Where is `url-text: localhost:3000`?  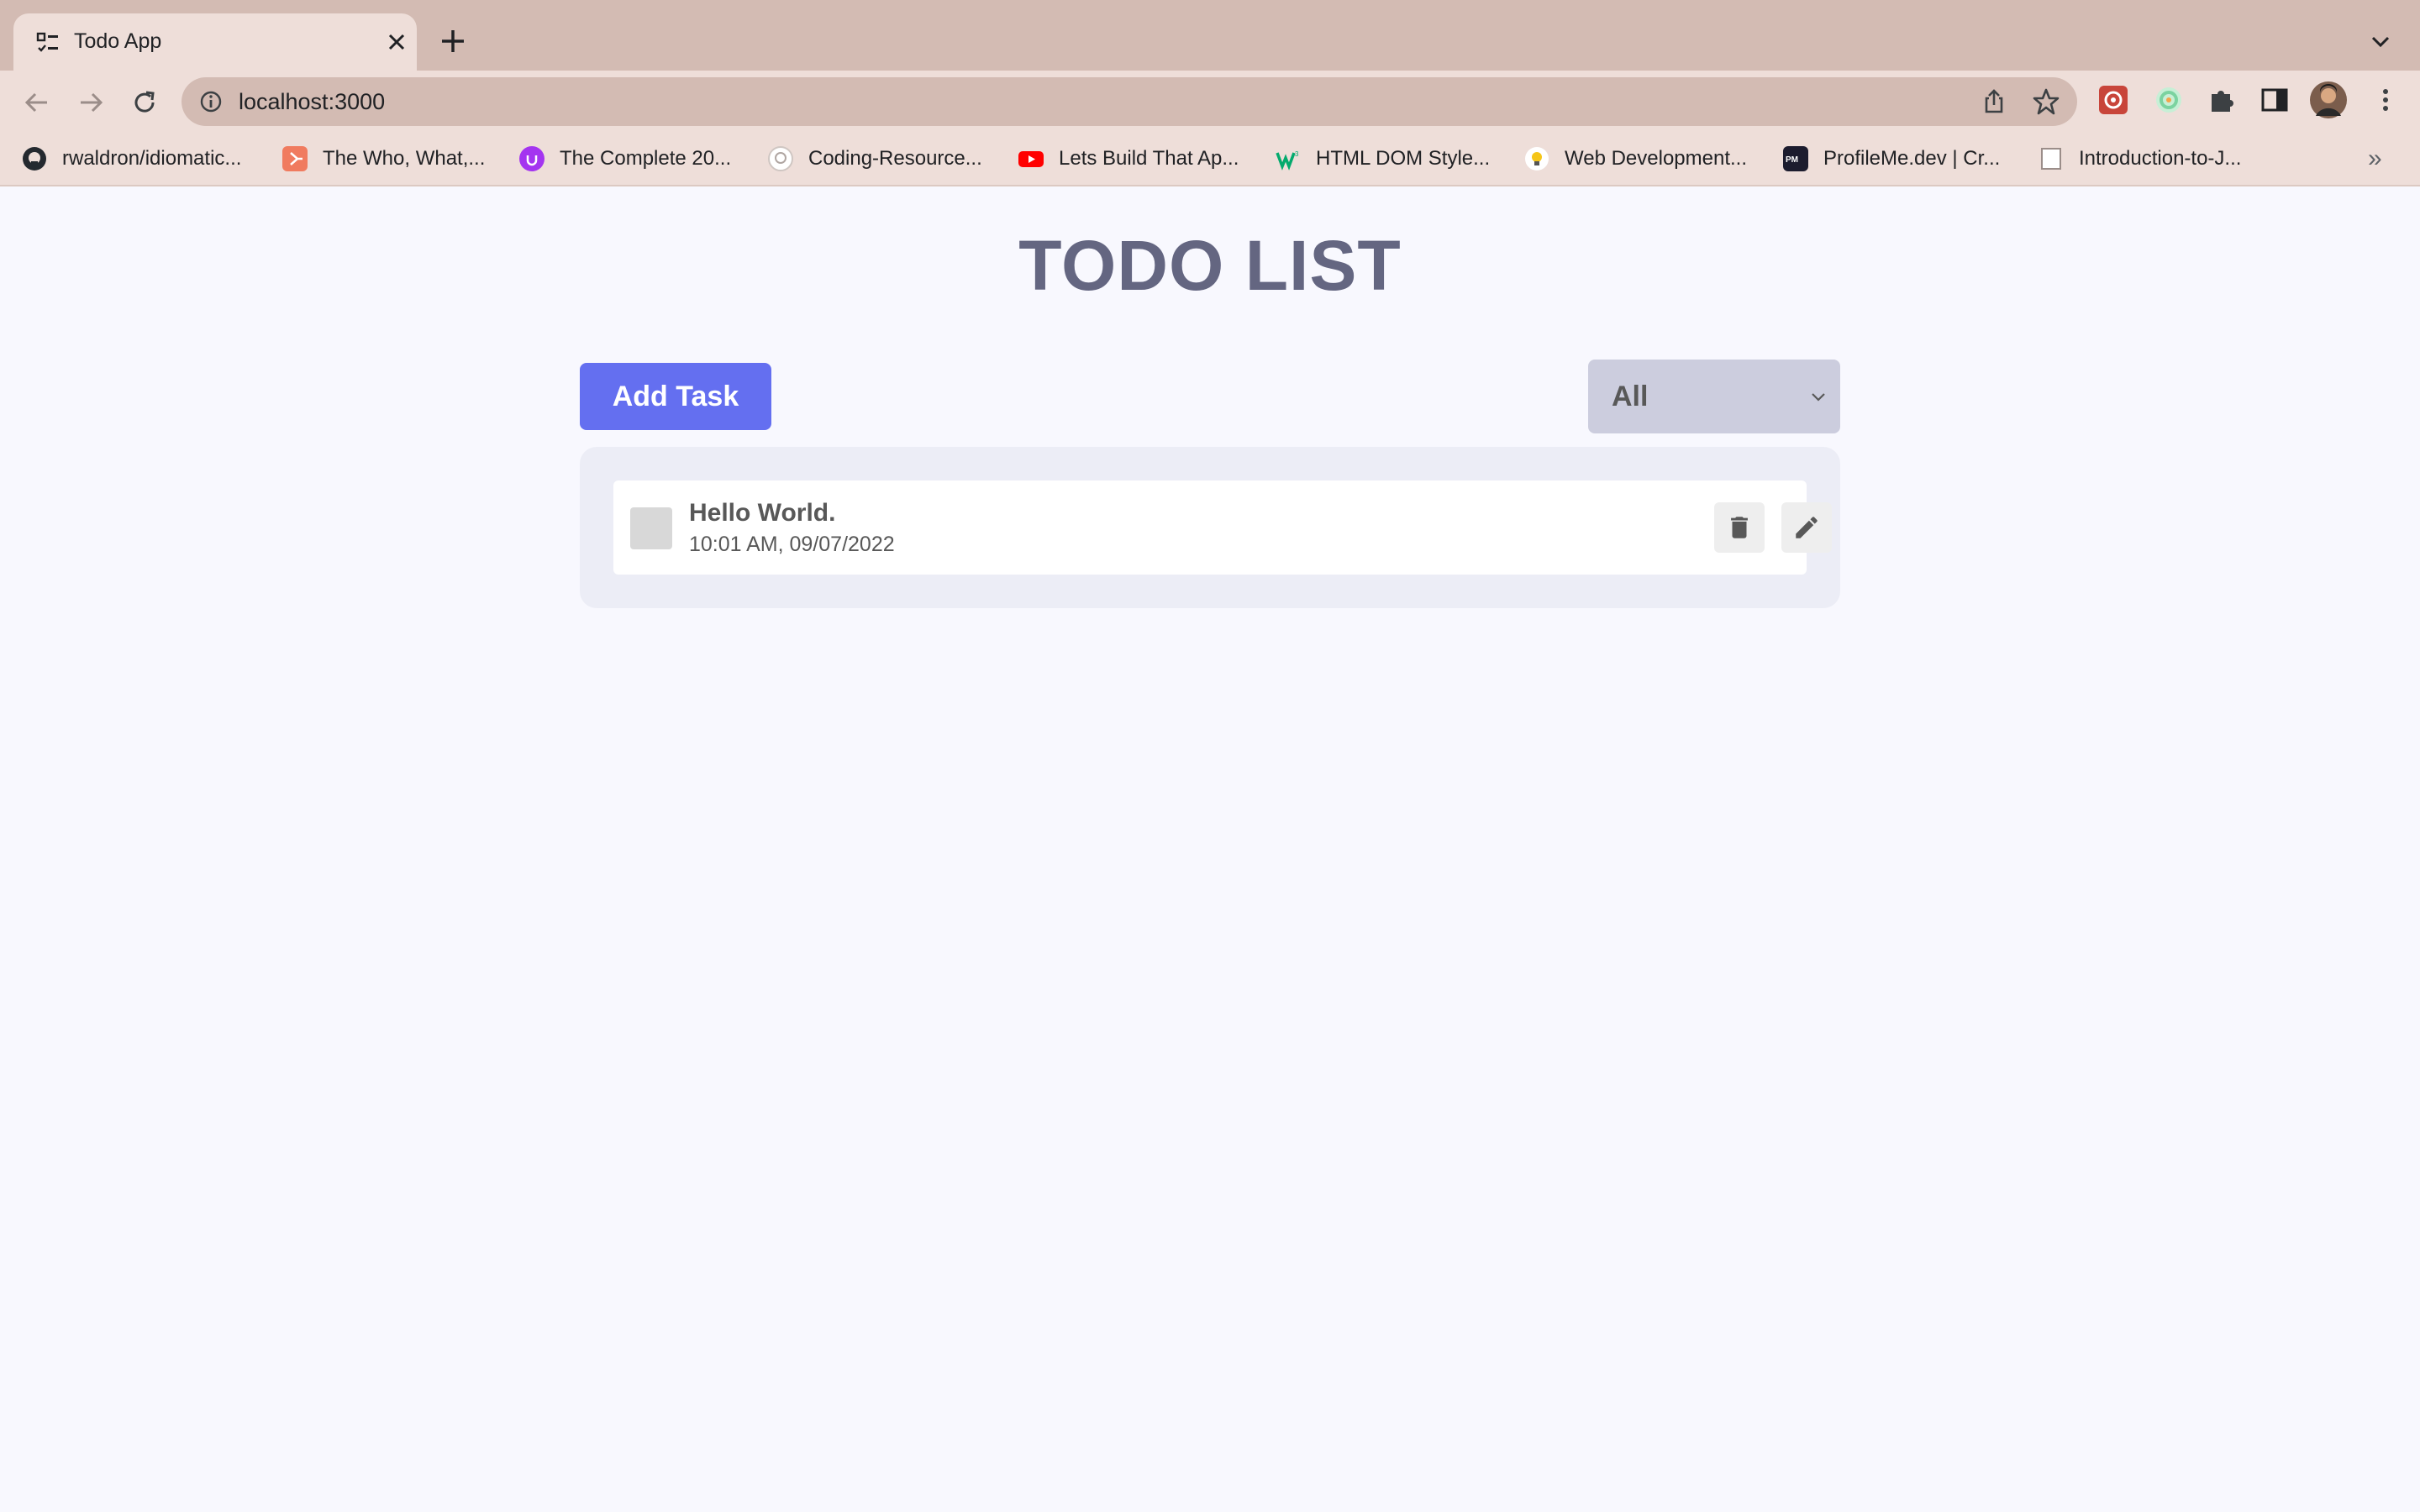
url-text: localhost:3000 is located at coordinates (313, 101).